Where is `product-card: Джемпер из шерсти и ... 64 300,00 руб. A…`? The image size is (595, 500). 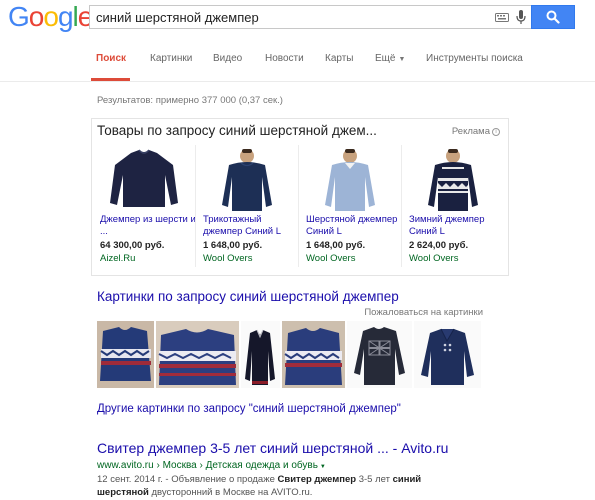 product-card: Джемпер из шерсти и ... 64 300,00 руб. A… is located at coordinates (144, 207).